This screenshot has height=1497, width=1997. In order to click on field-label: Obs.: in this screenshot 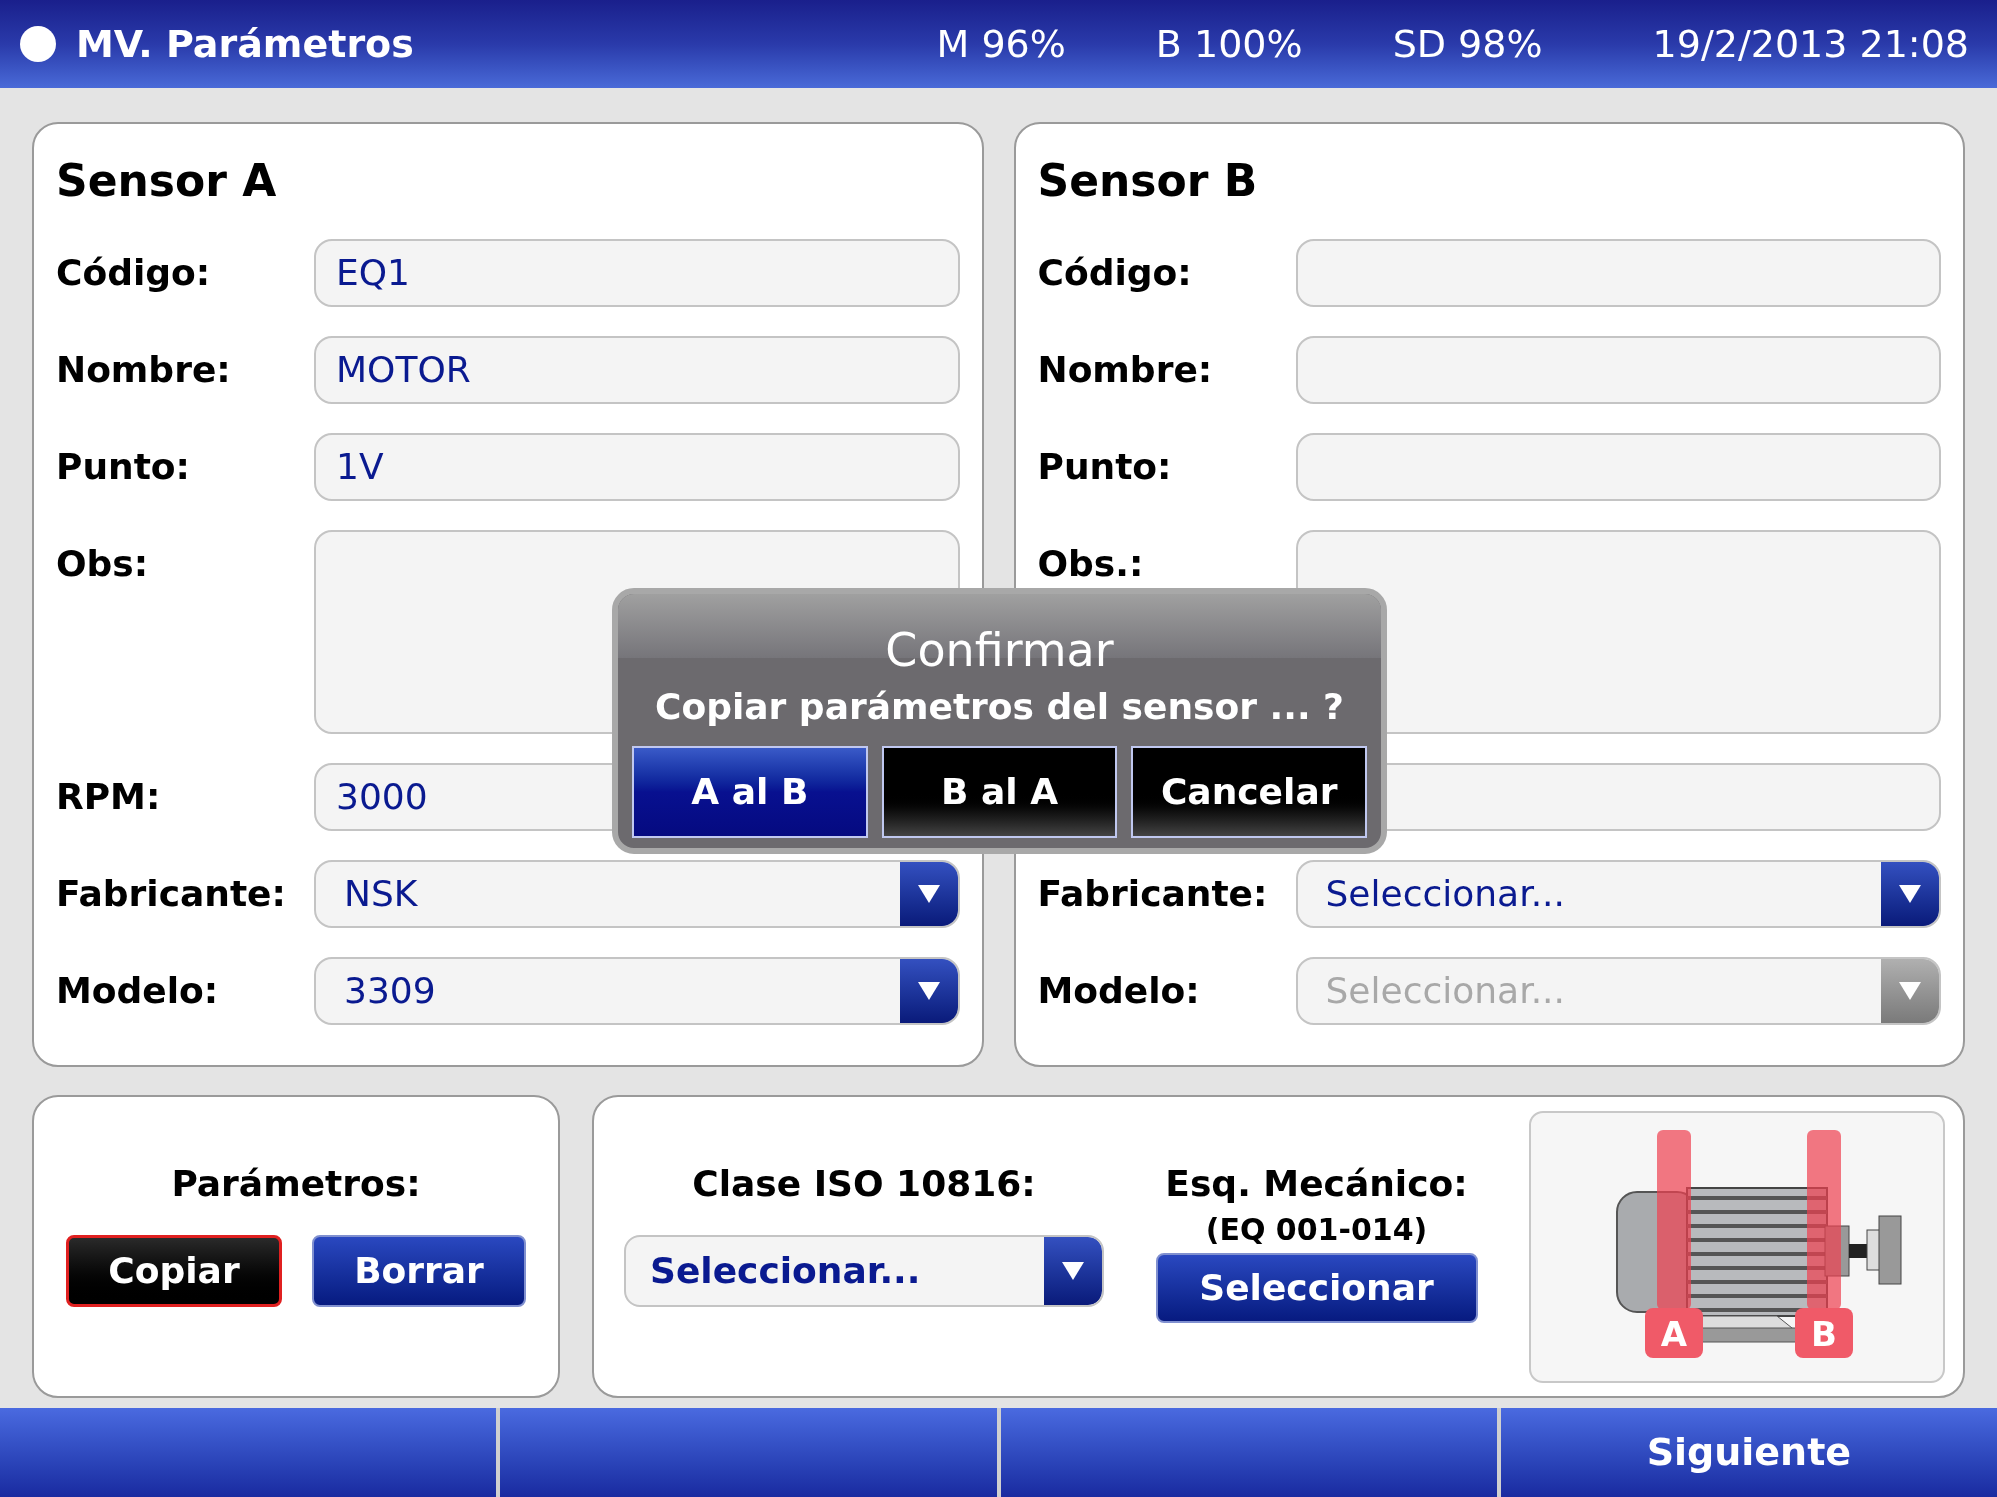, I will do `click(1090, 564)`.